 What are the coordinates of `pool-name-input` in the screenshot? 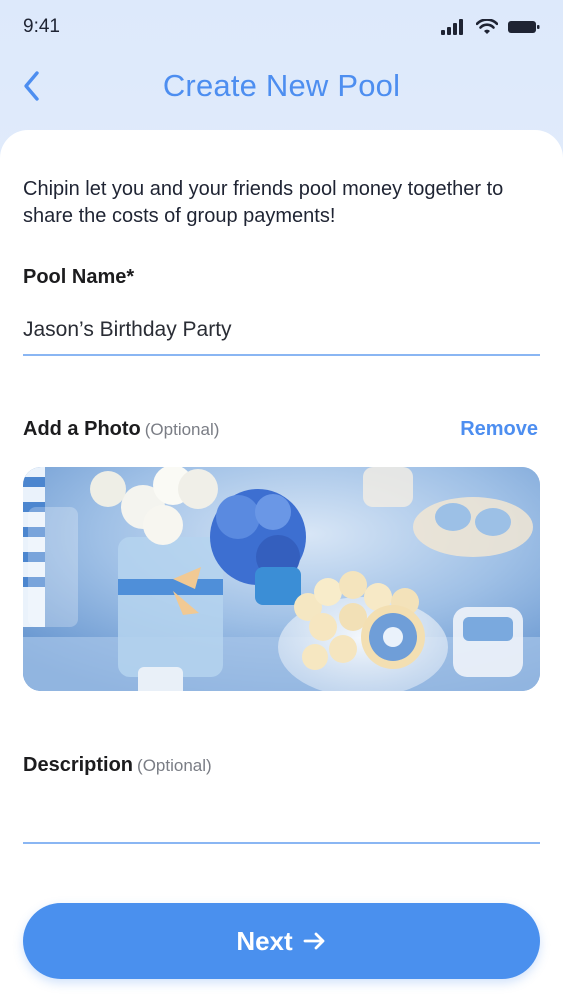 It's located at (281, 331).